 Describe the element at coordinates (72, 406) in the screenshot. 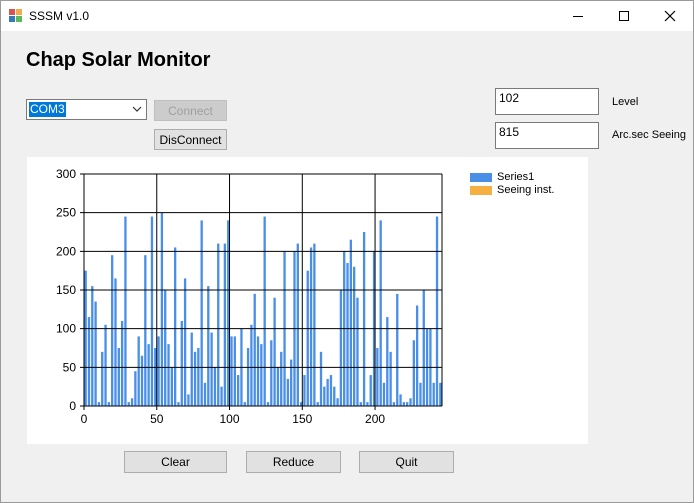

I see `y-tick-label: 0` at that location.